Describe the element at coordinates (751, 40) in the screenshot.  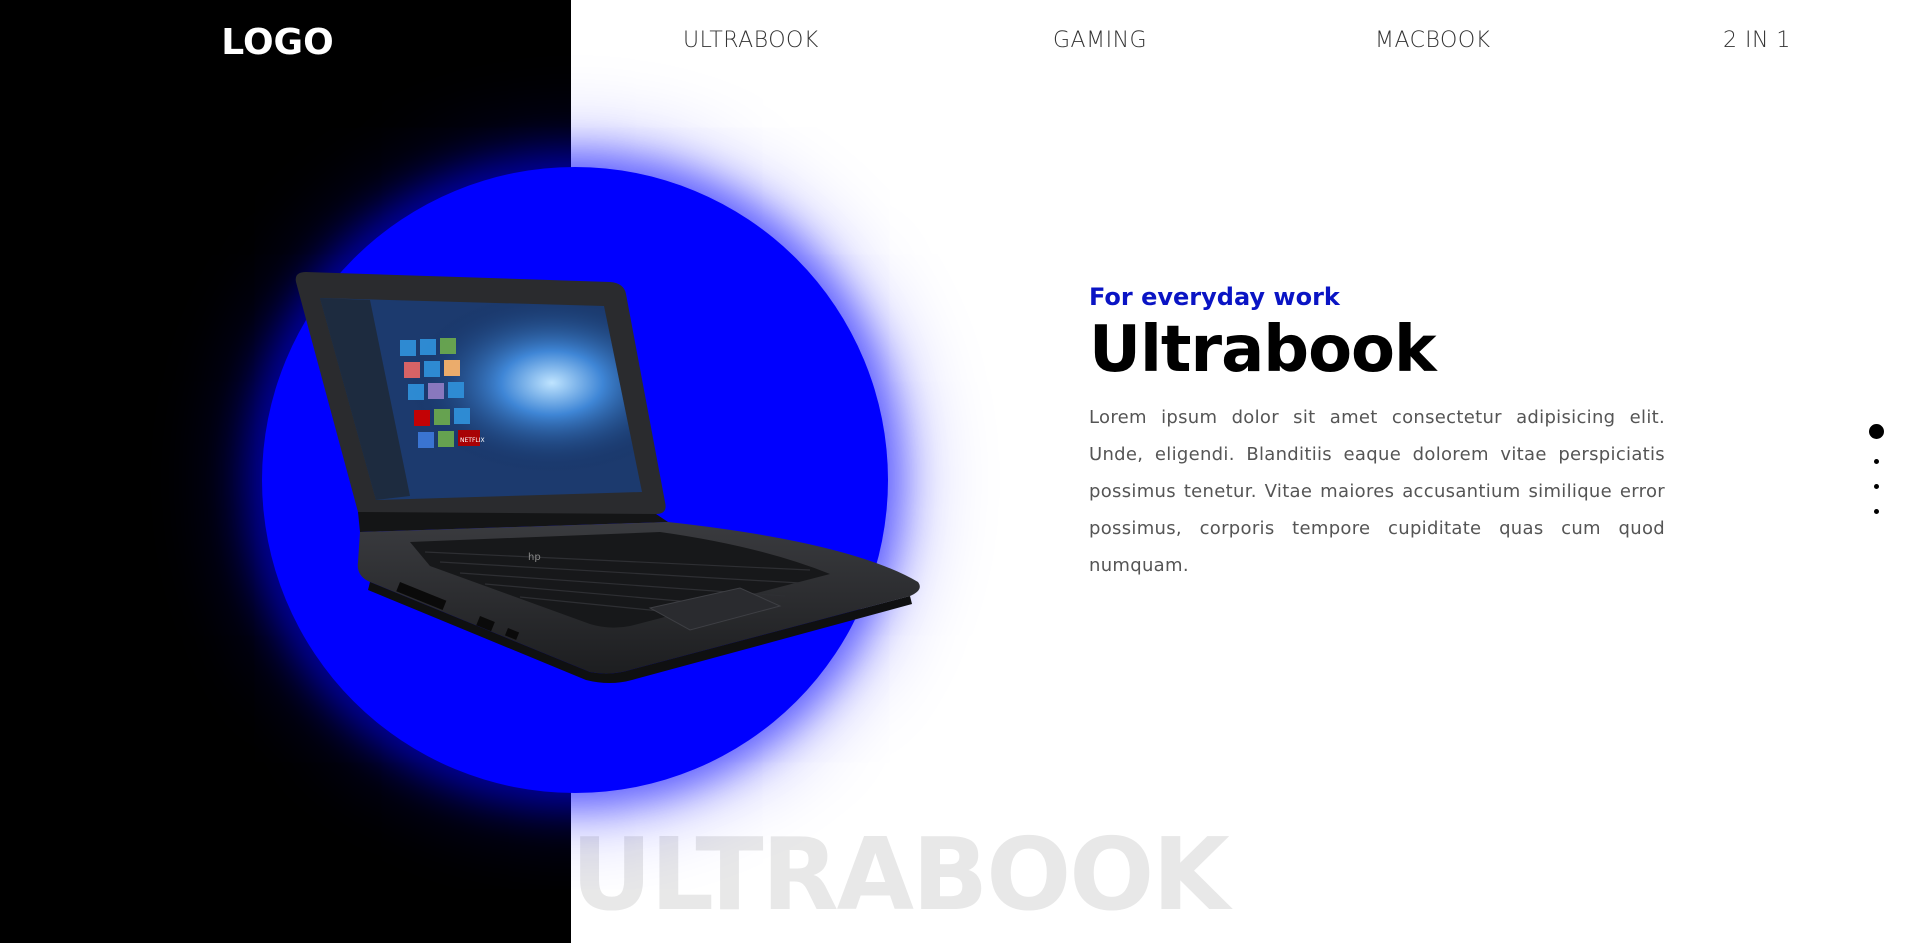
I see `nav-link-ultrabook: ULTRABOOK` at that location.